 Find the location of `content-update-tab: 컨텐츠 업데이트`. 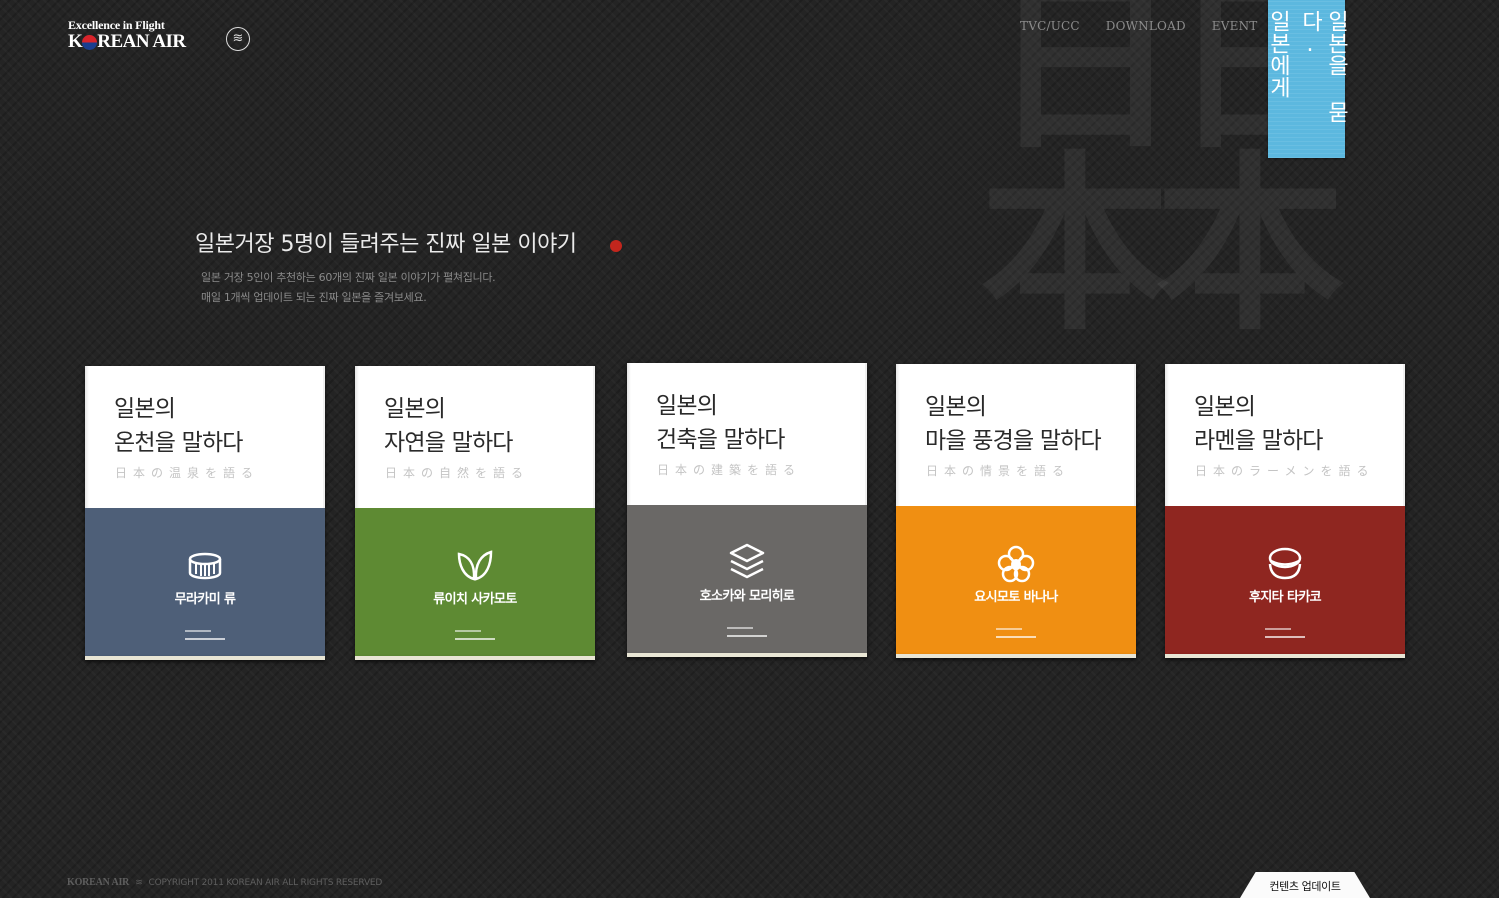

content-update-tab: 컨텐츠 업데이트 is located at coordinates (1305, 885).